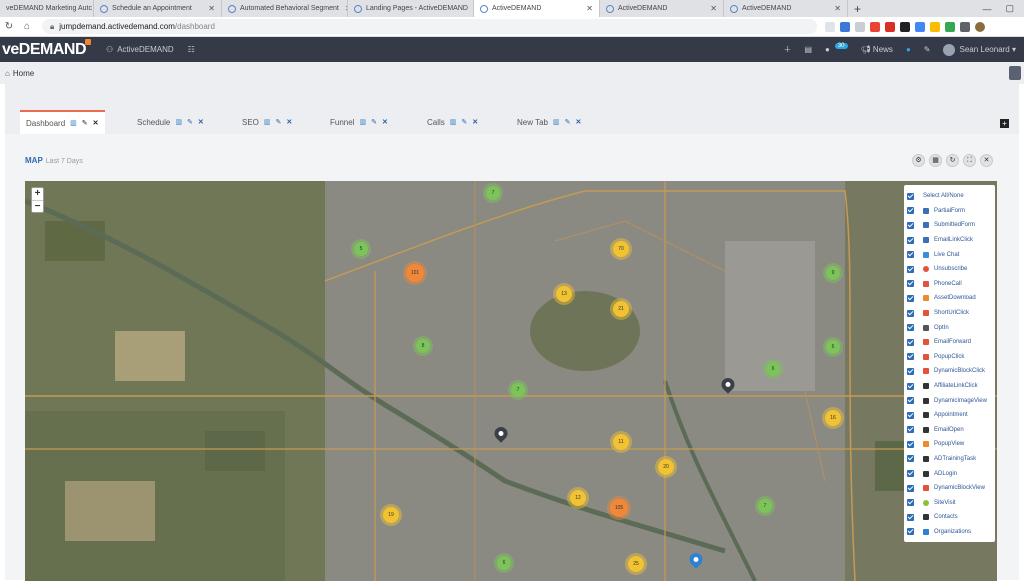 This screenshot has height=581, width=1024. What do you see at coordinates (949, 211) in the screenshot?
I see `legend-item: PartialForm` at bounding box center [949, 211].